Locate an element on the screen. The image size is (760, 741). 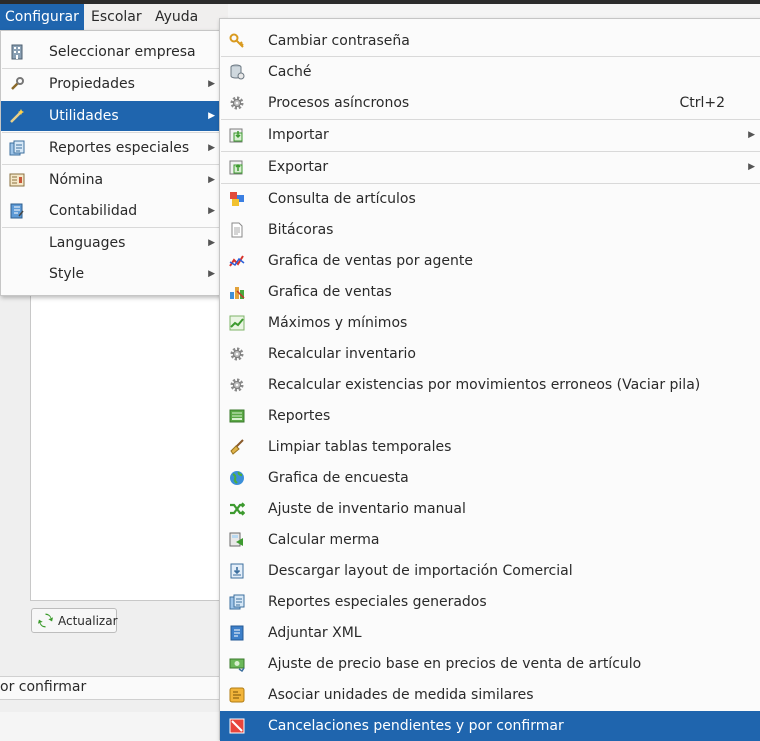
payroll-icon is located at coordinates (17, 180).